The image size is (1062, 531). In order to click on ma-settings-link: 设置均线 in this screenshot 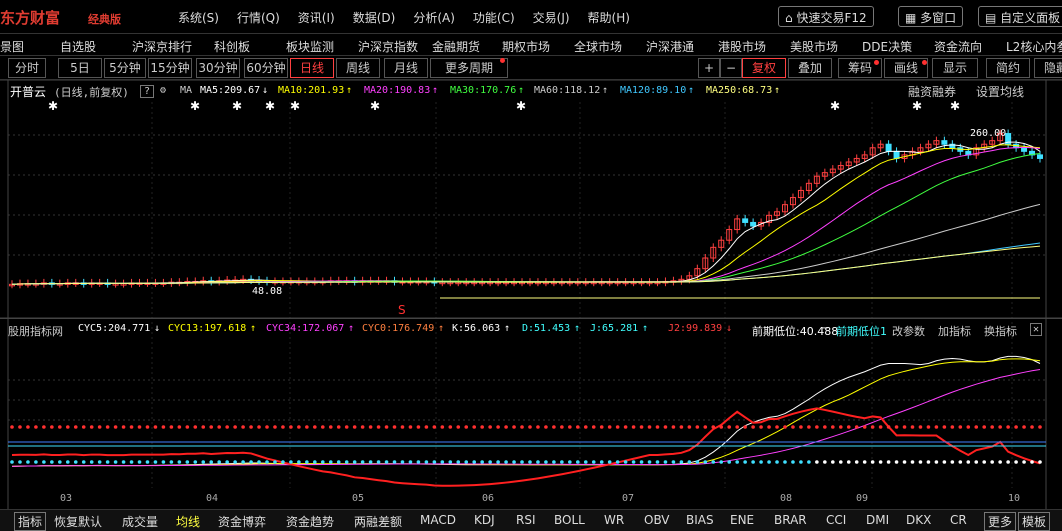, I will do `click(1000, 91)`.